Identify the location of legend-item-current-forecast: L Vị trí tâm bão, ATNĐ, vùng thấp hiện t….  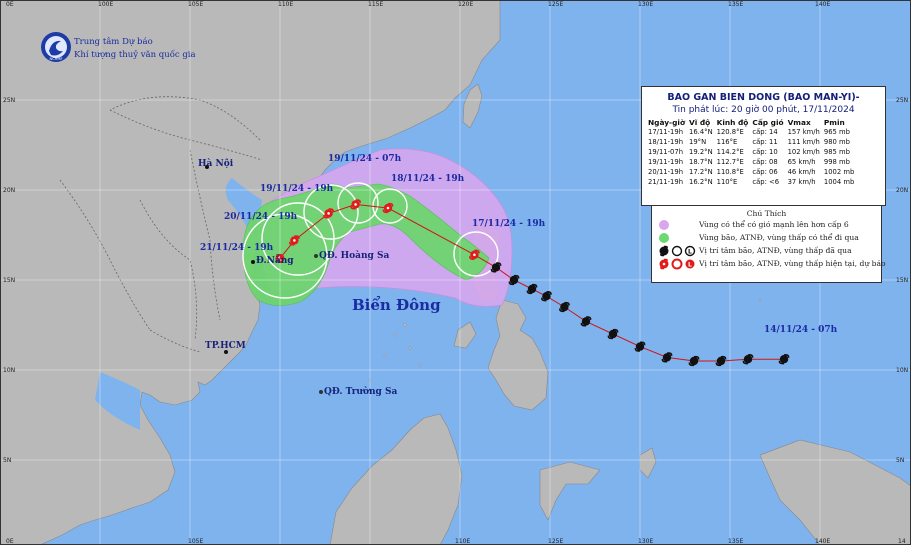
(769, 263).